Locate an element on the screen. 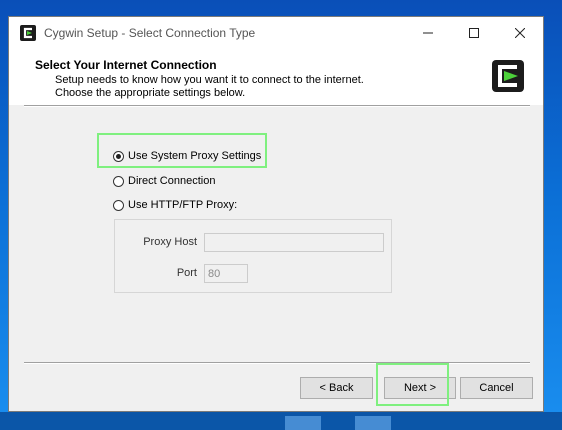 Image resolution: width=562 pixels, height=430 pixels. maximize-button is located at coordinates (474, 32).